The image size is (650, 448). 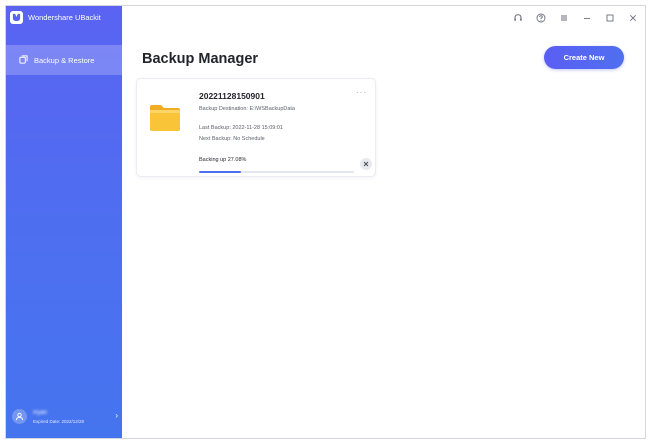 What do you see at coordinates (563, 17) in the screenshot?
I see `menu-icon` at bounding box center [563, 17].